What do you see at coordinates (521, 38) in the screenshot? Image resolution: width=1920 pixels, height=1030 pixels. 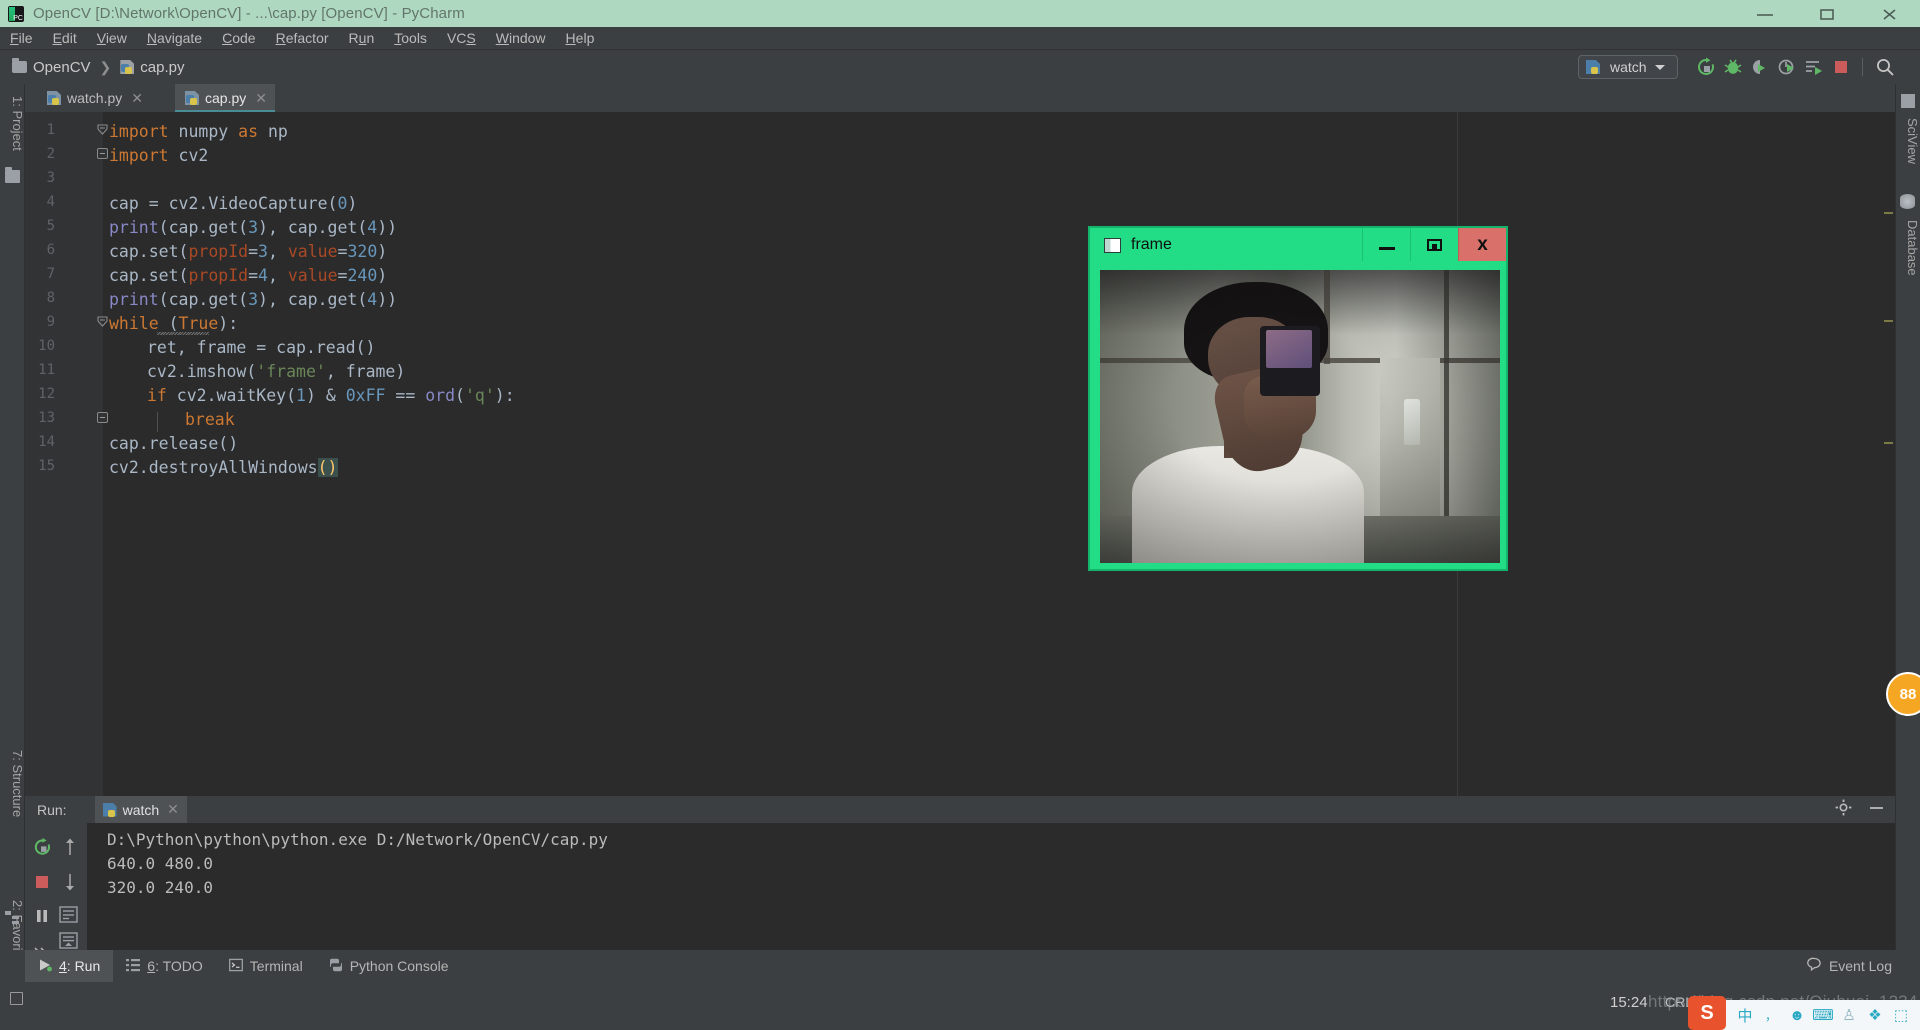 I see `menu-item-window: Window` at bounding box center [521, 38].